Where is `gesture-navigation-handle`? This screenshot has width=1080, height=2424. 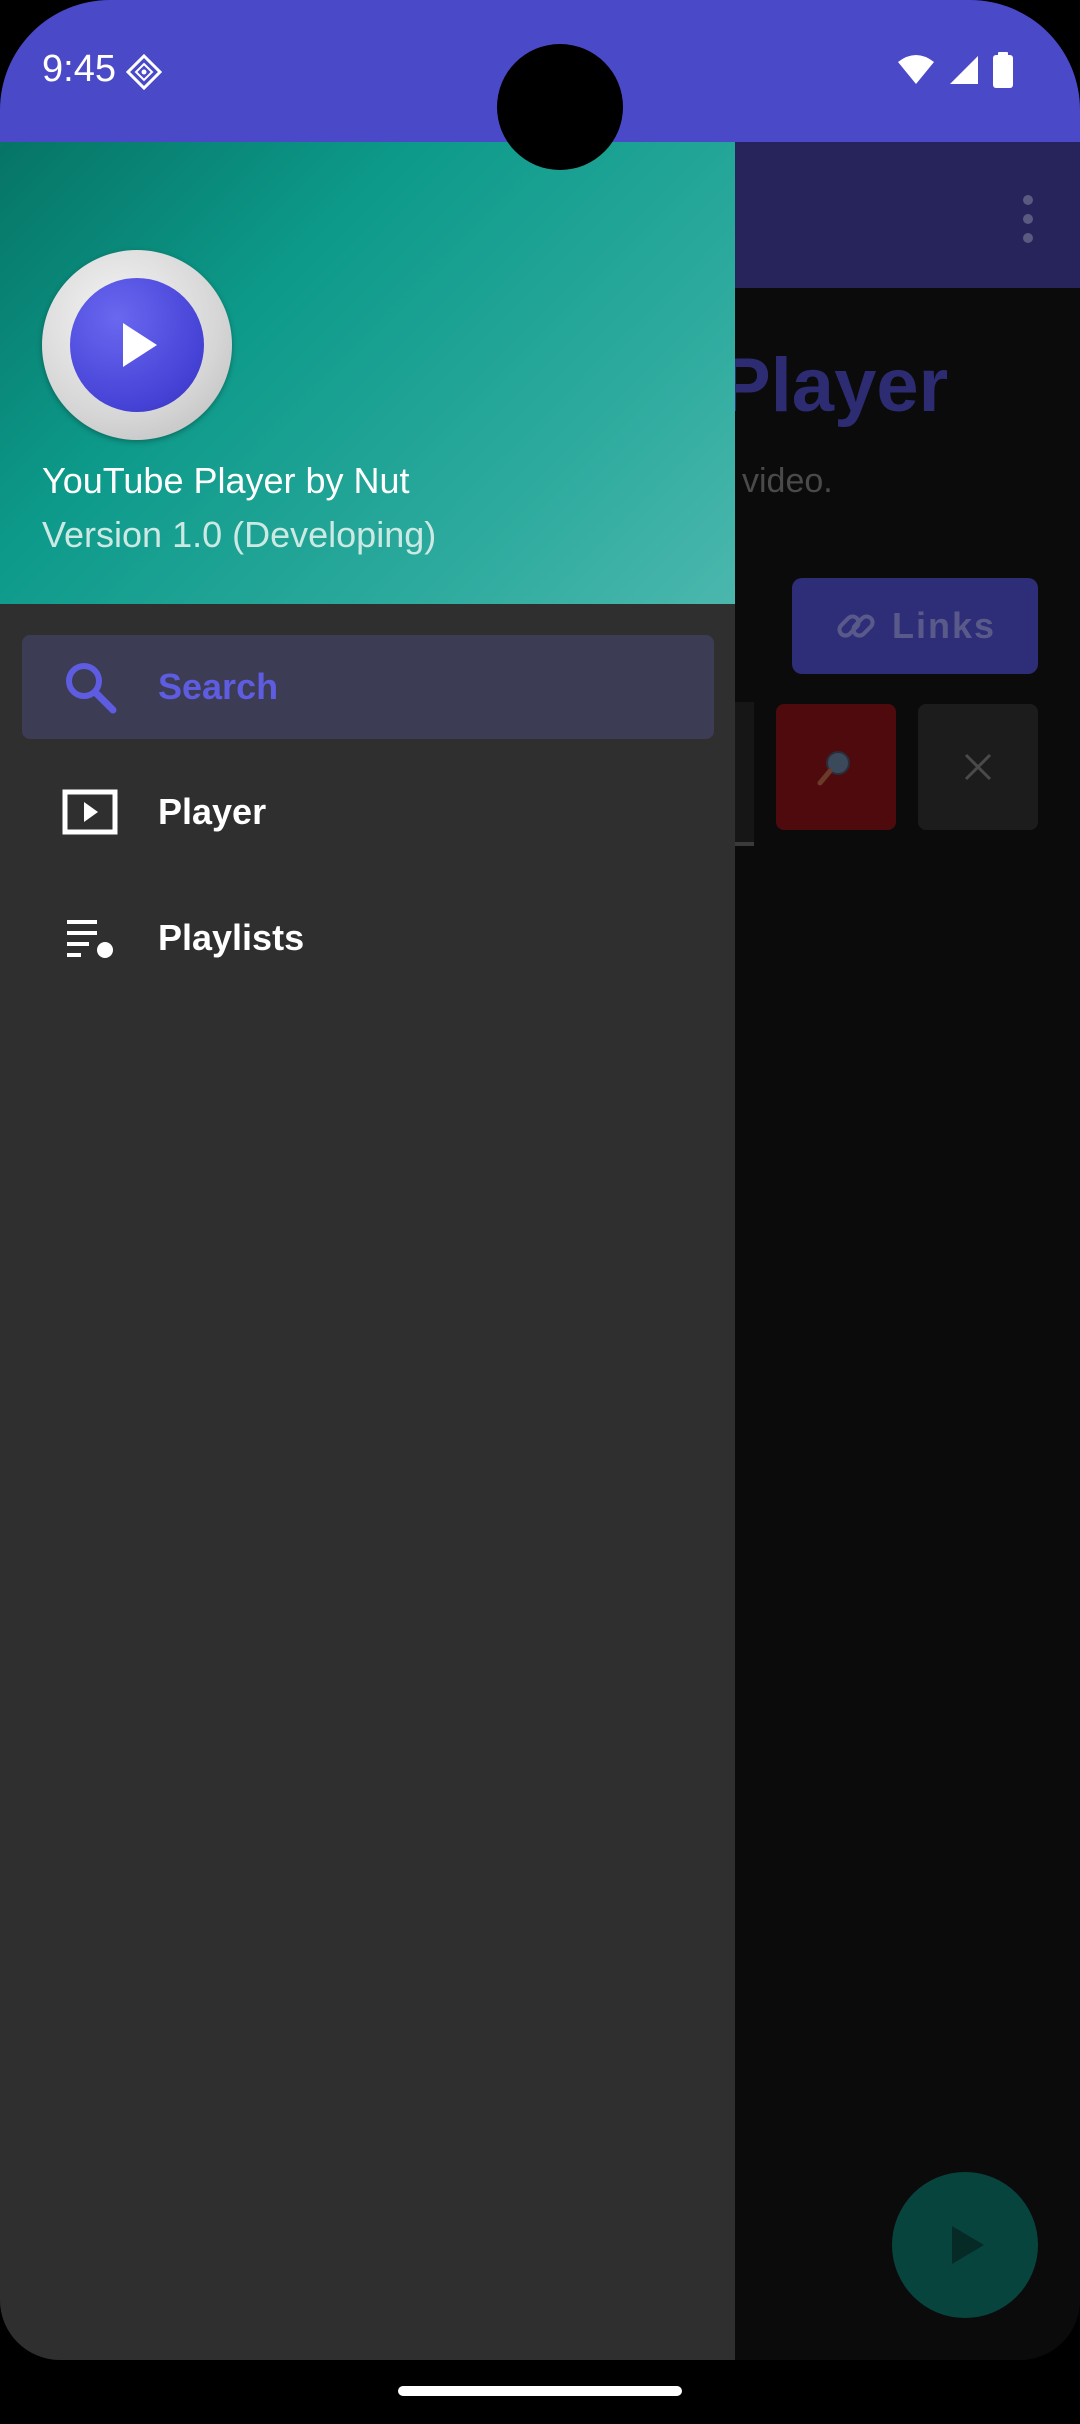 gesture-navigation-handle is located at coordinates (540, 2391).